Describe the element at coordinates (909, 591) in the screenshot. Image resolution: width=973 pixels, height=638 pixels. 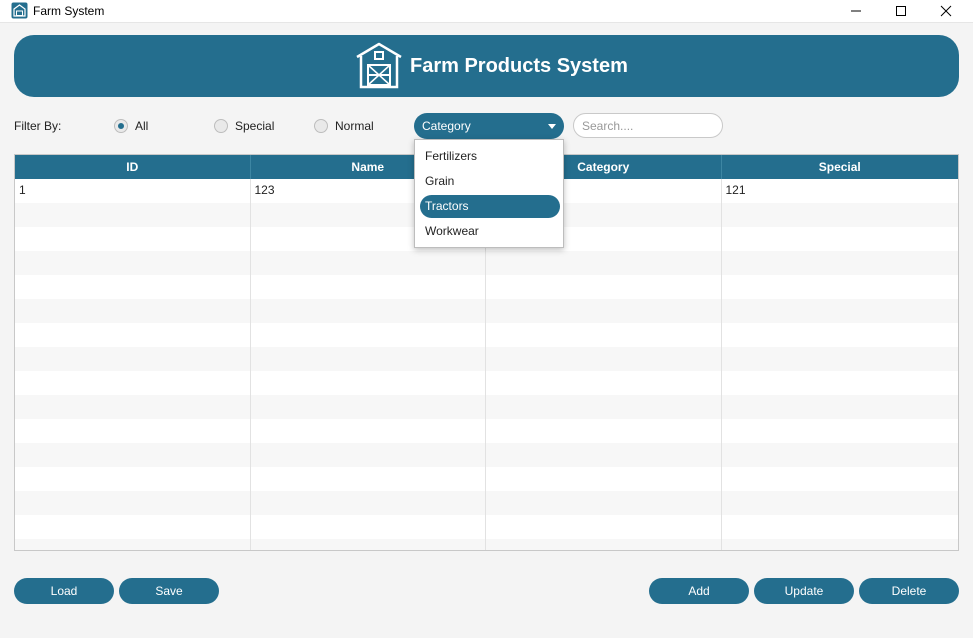
I see `delete-button: Delete` at that location.